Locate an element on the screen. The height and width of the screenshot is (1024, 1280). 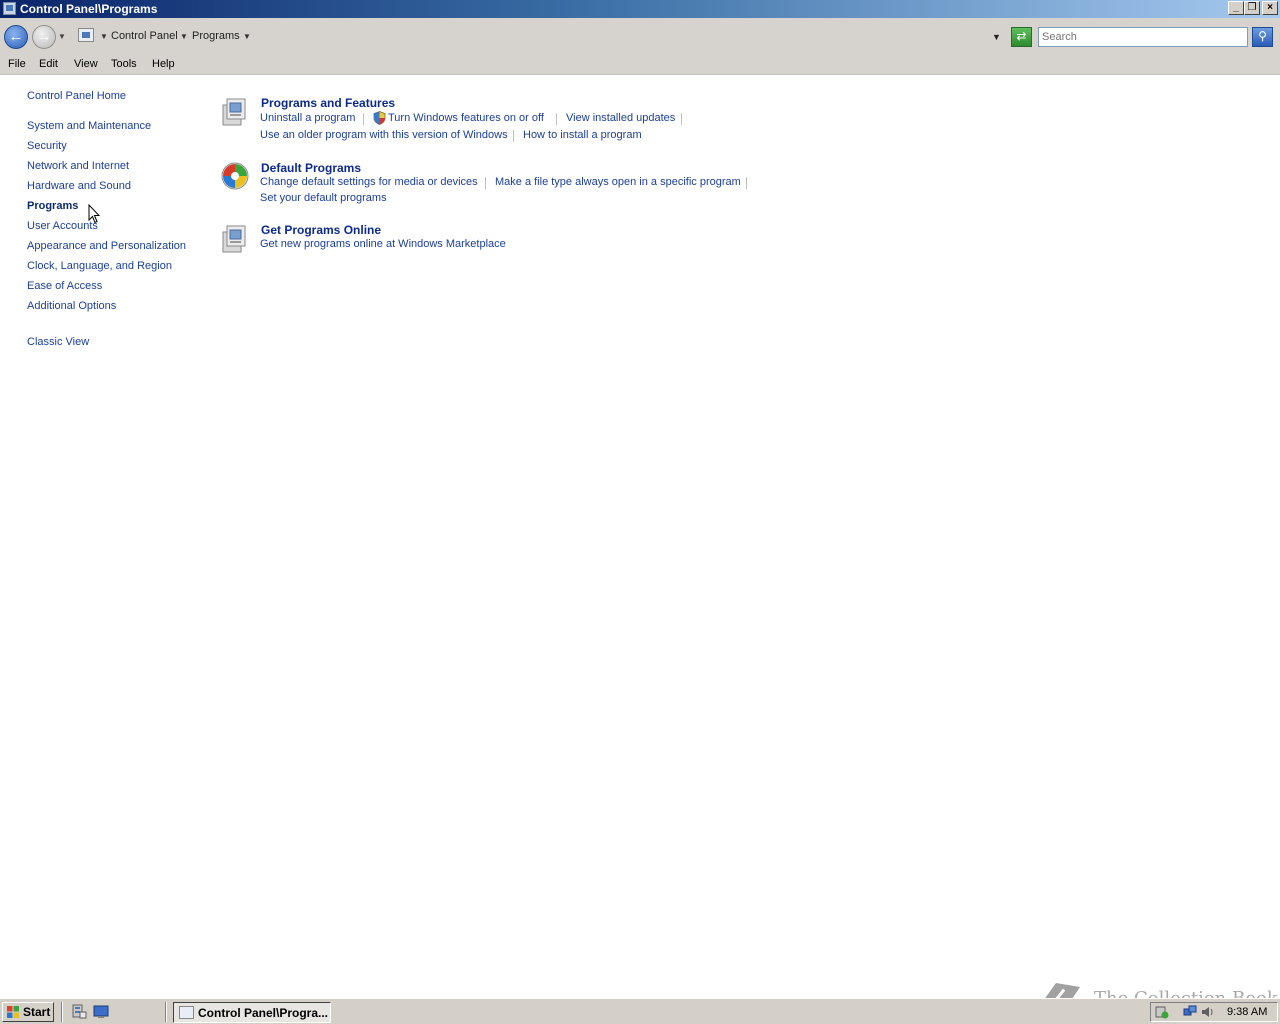
sidebar-item-clock-language-and-region: Clock, Language, and Region is located at coordinates (99, 266).